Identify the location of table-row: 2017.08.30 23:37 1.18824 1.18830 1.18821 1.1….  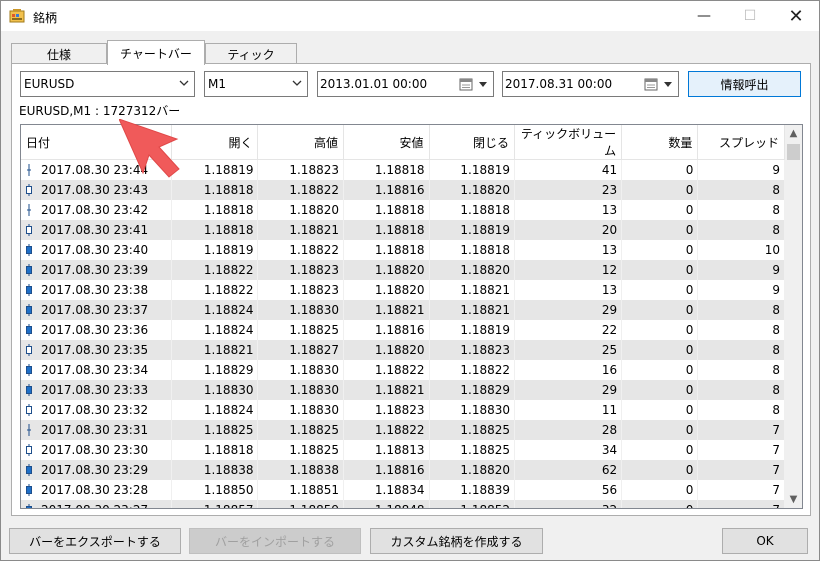
(403, 309).